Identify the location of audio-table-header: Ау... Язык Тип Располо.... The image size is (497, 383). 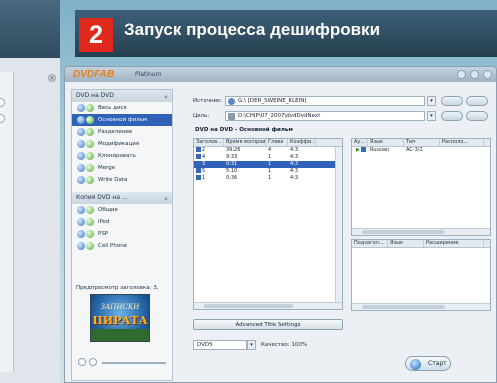
(421, 143).